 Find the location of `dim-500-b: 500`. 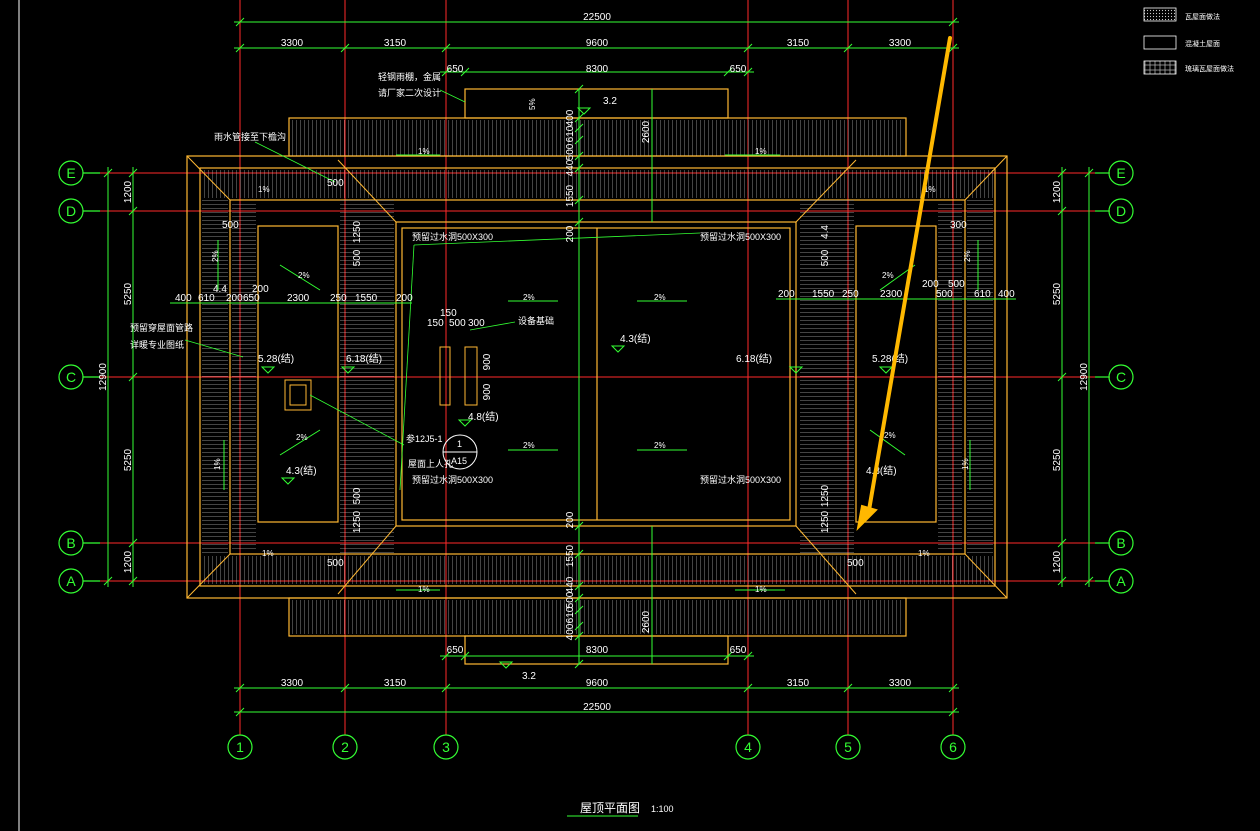

dim-500-b: 500 is located at coordinates (335, 183).